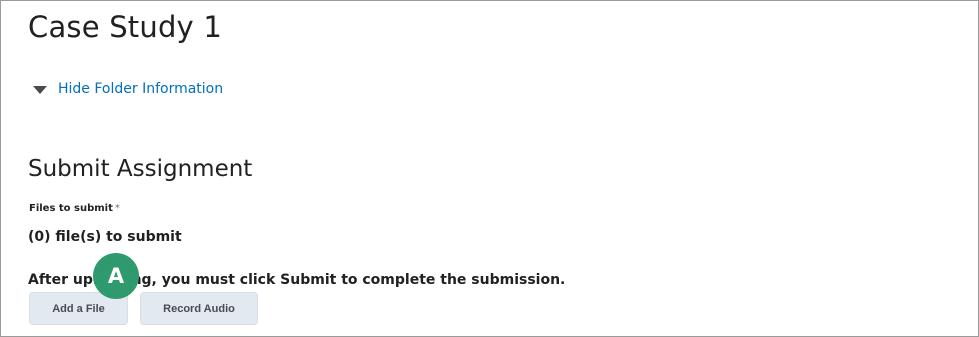 The height and width of the screenshot is (337, 979). Describe the element at coordinates (199, 308) in the screenshot. I see `record-audio-button: Record Audio` at that location.